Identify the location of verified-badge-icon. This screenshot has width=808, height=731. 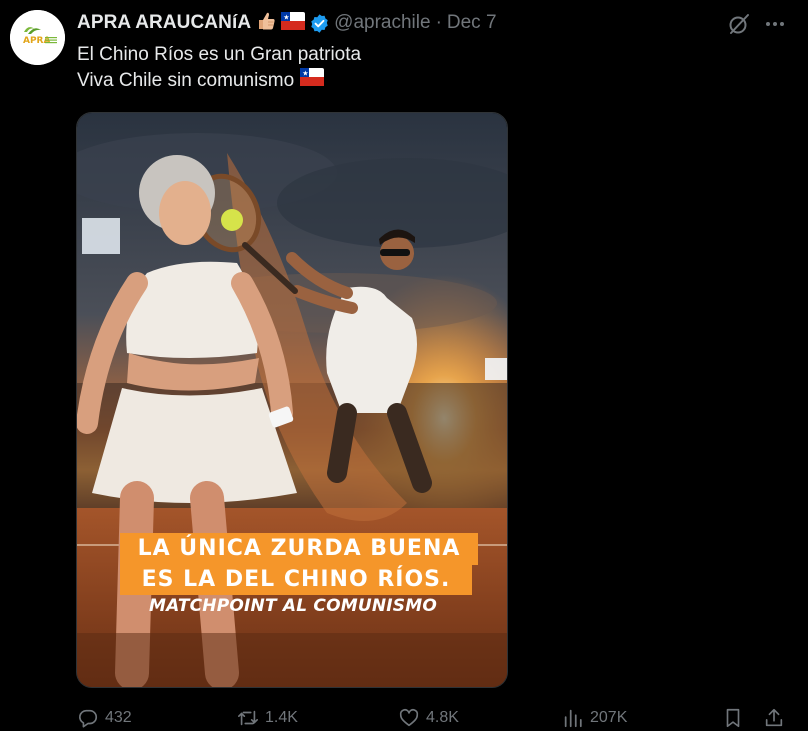
(319, 23).